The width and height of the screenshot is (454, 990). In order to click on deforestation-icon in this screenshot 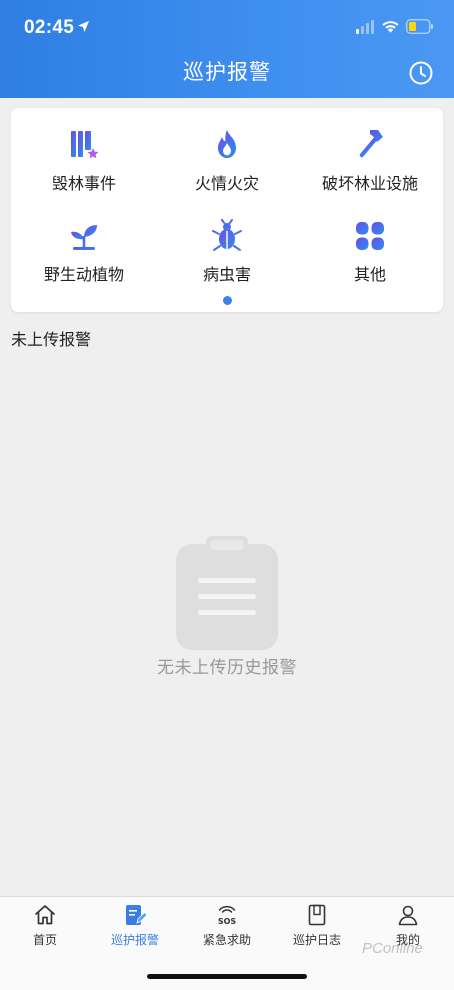, I will do `click(85, 145)`.